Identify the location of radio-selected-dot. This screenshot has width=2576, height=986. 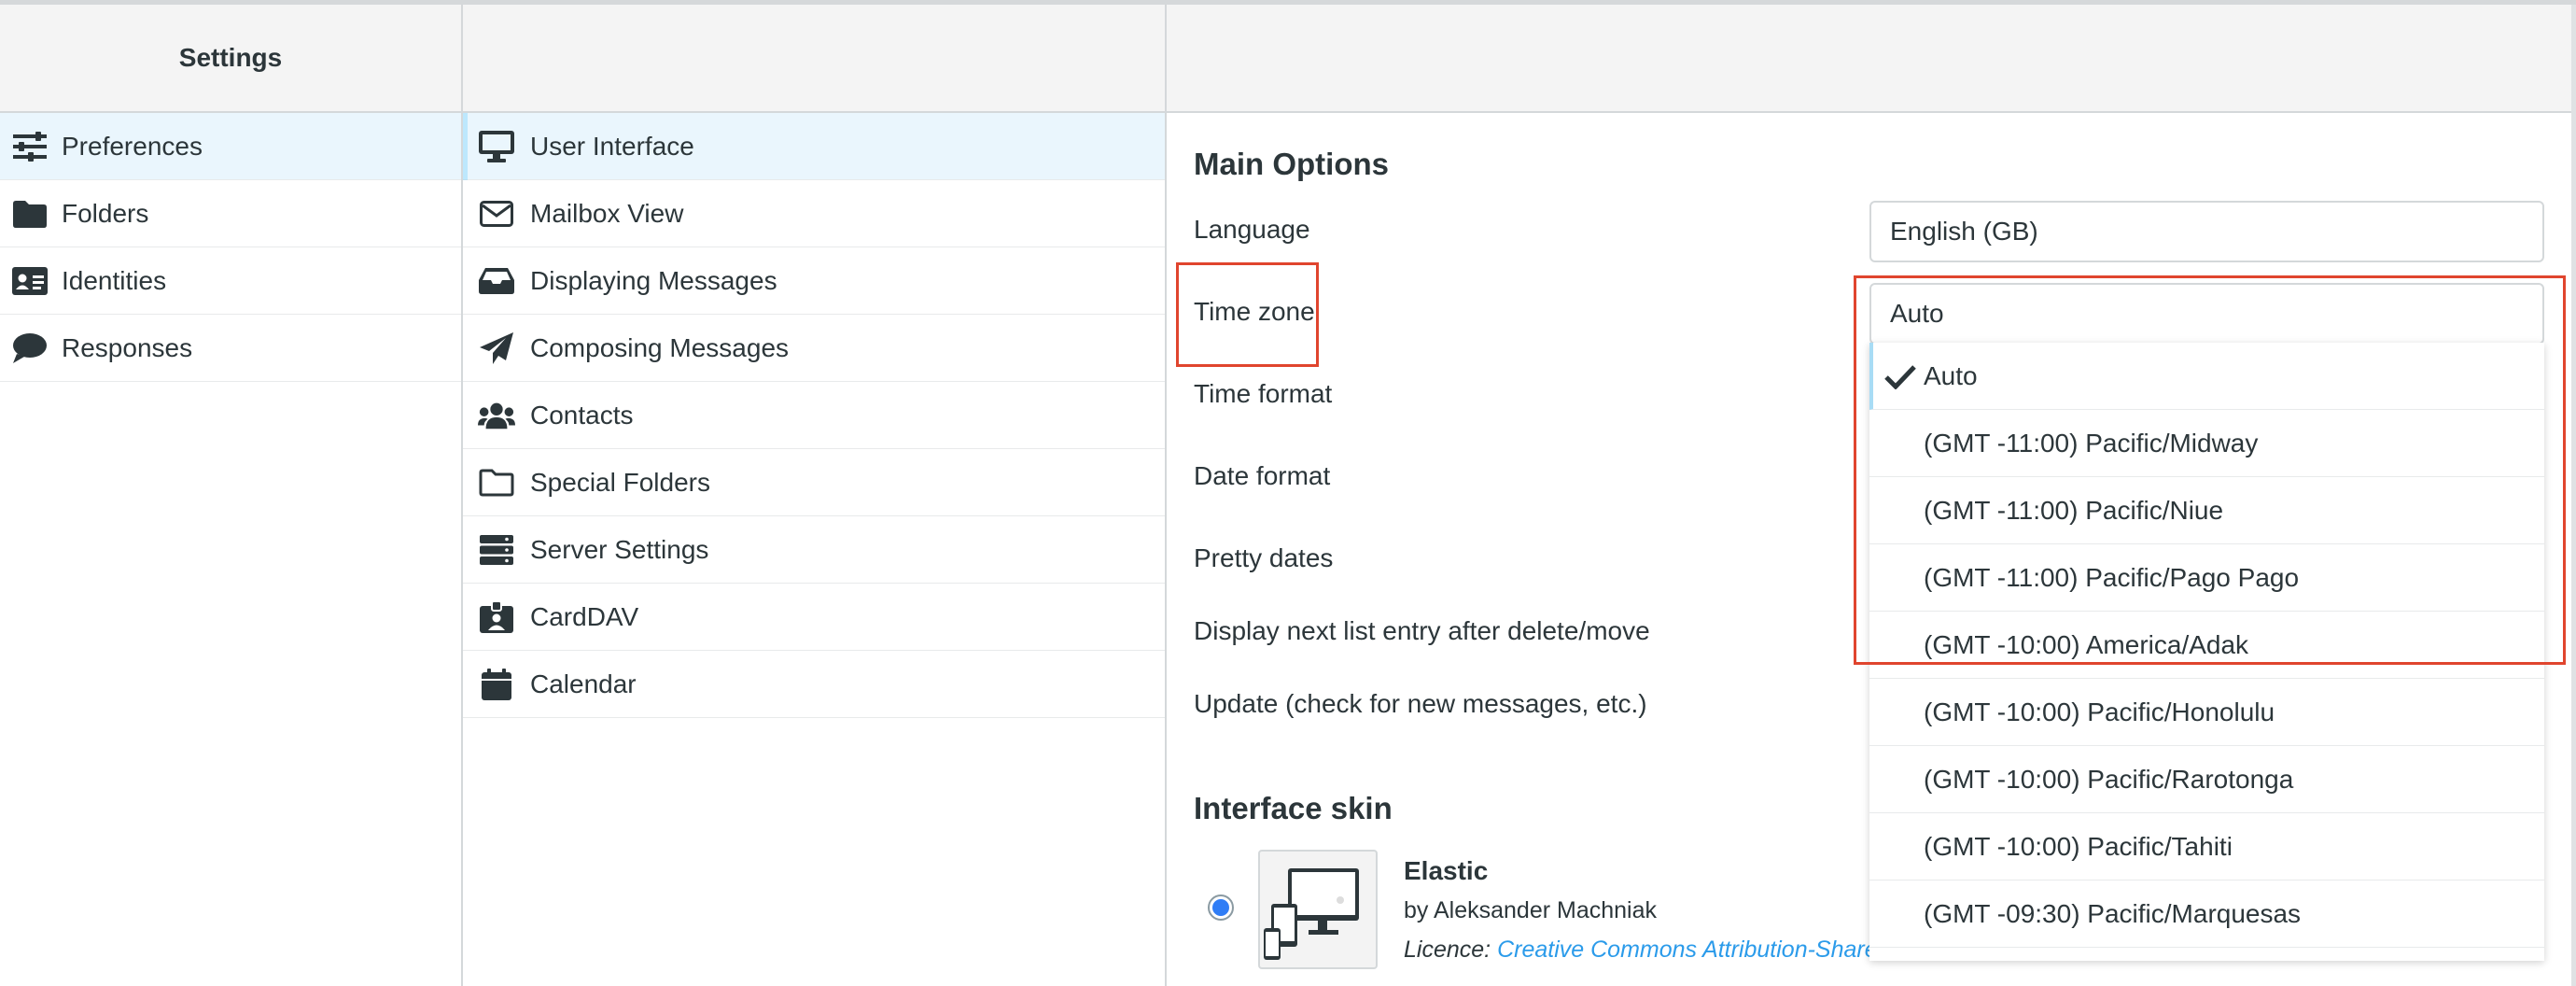
(1220, 907).